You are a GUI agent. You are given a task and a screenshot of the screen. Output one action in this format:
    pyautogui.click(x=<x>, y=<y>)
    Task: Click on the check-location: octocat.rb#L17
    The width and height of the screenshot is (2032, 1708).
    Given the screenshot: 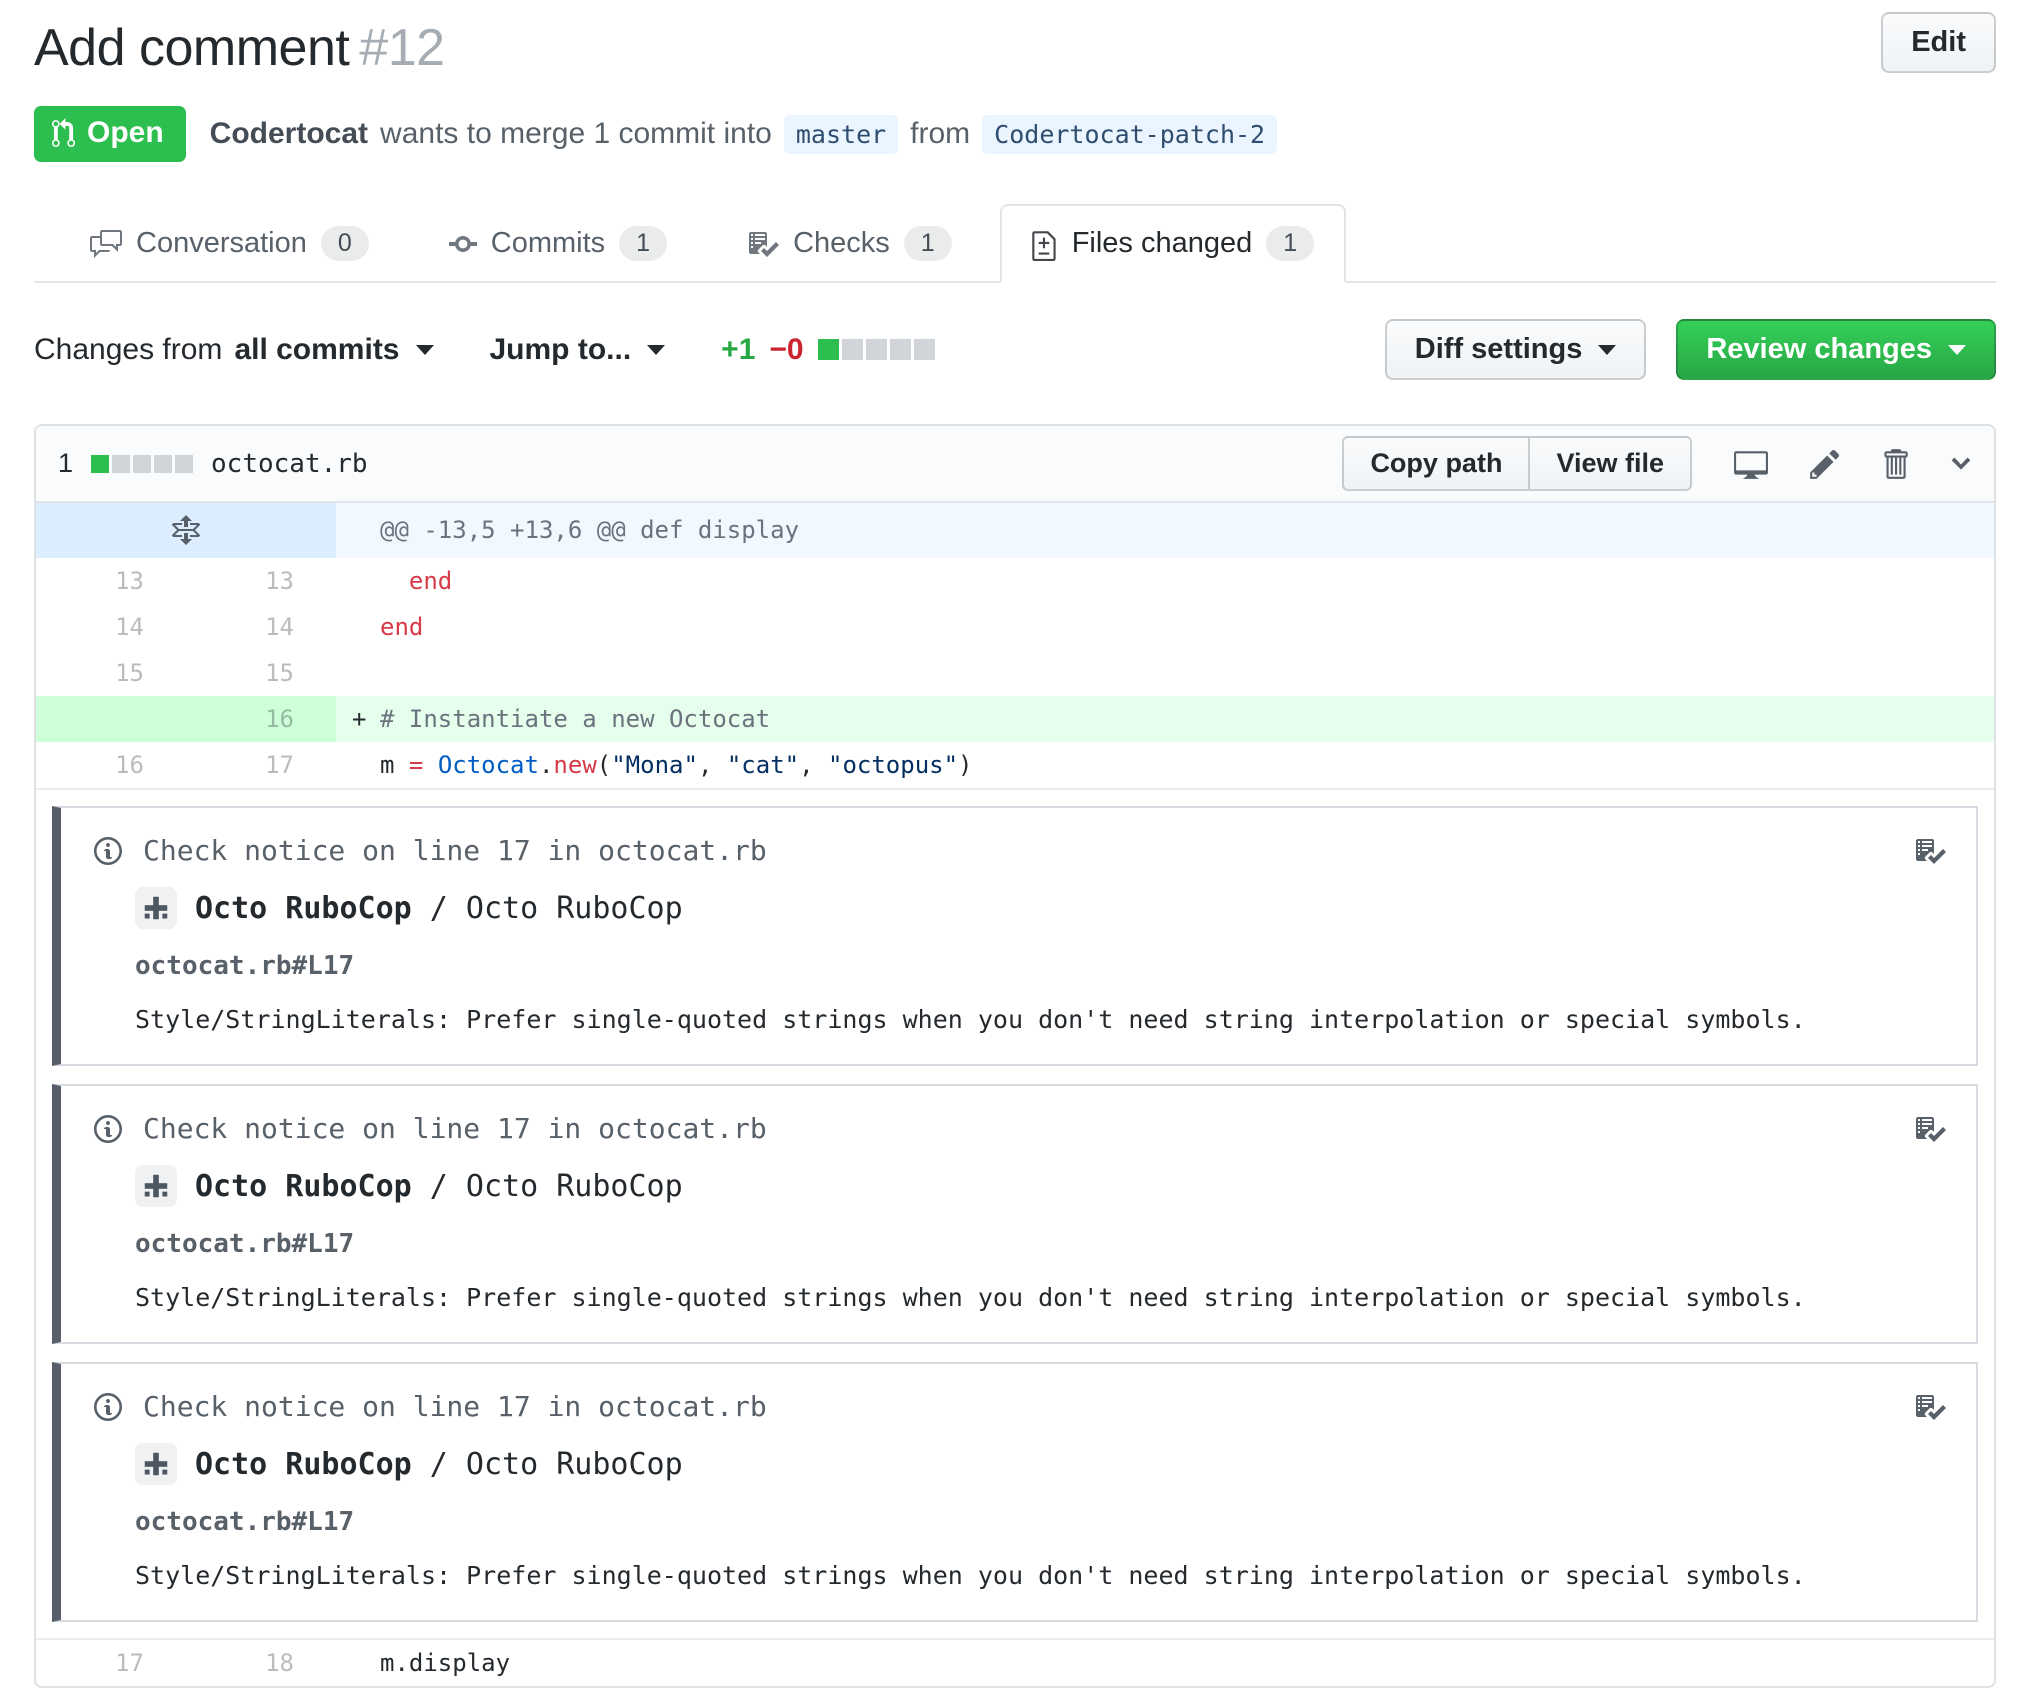 What is the action you would take?
    pyautogui.click(x=245, y=1522)
    